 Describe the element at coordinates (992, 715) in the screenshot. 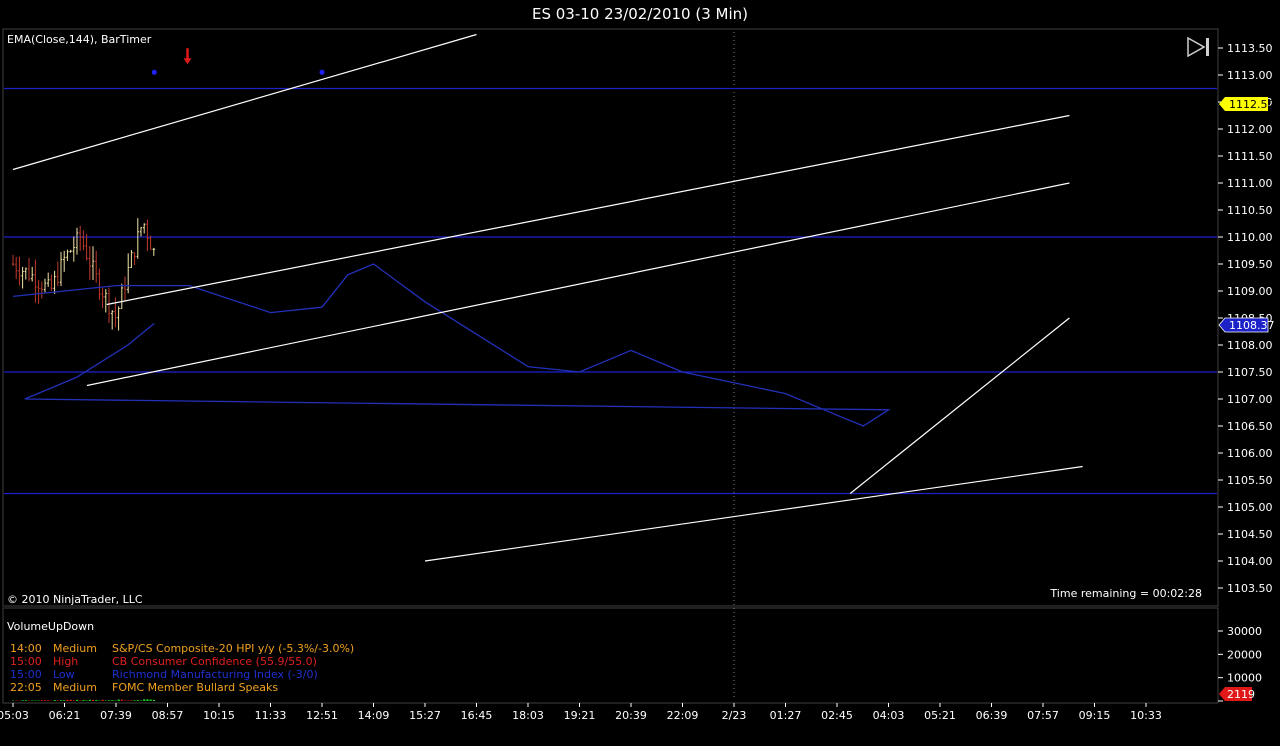

I see `x-tick-label: 06:39` at that location.